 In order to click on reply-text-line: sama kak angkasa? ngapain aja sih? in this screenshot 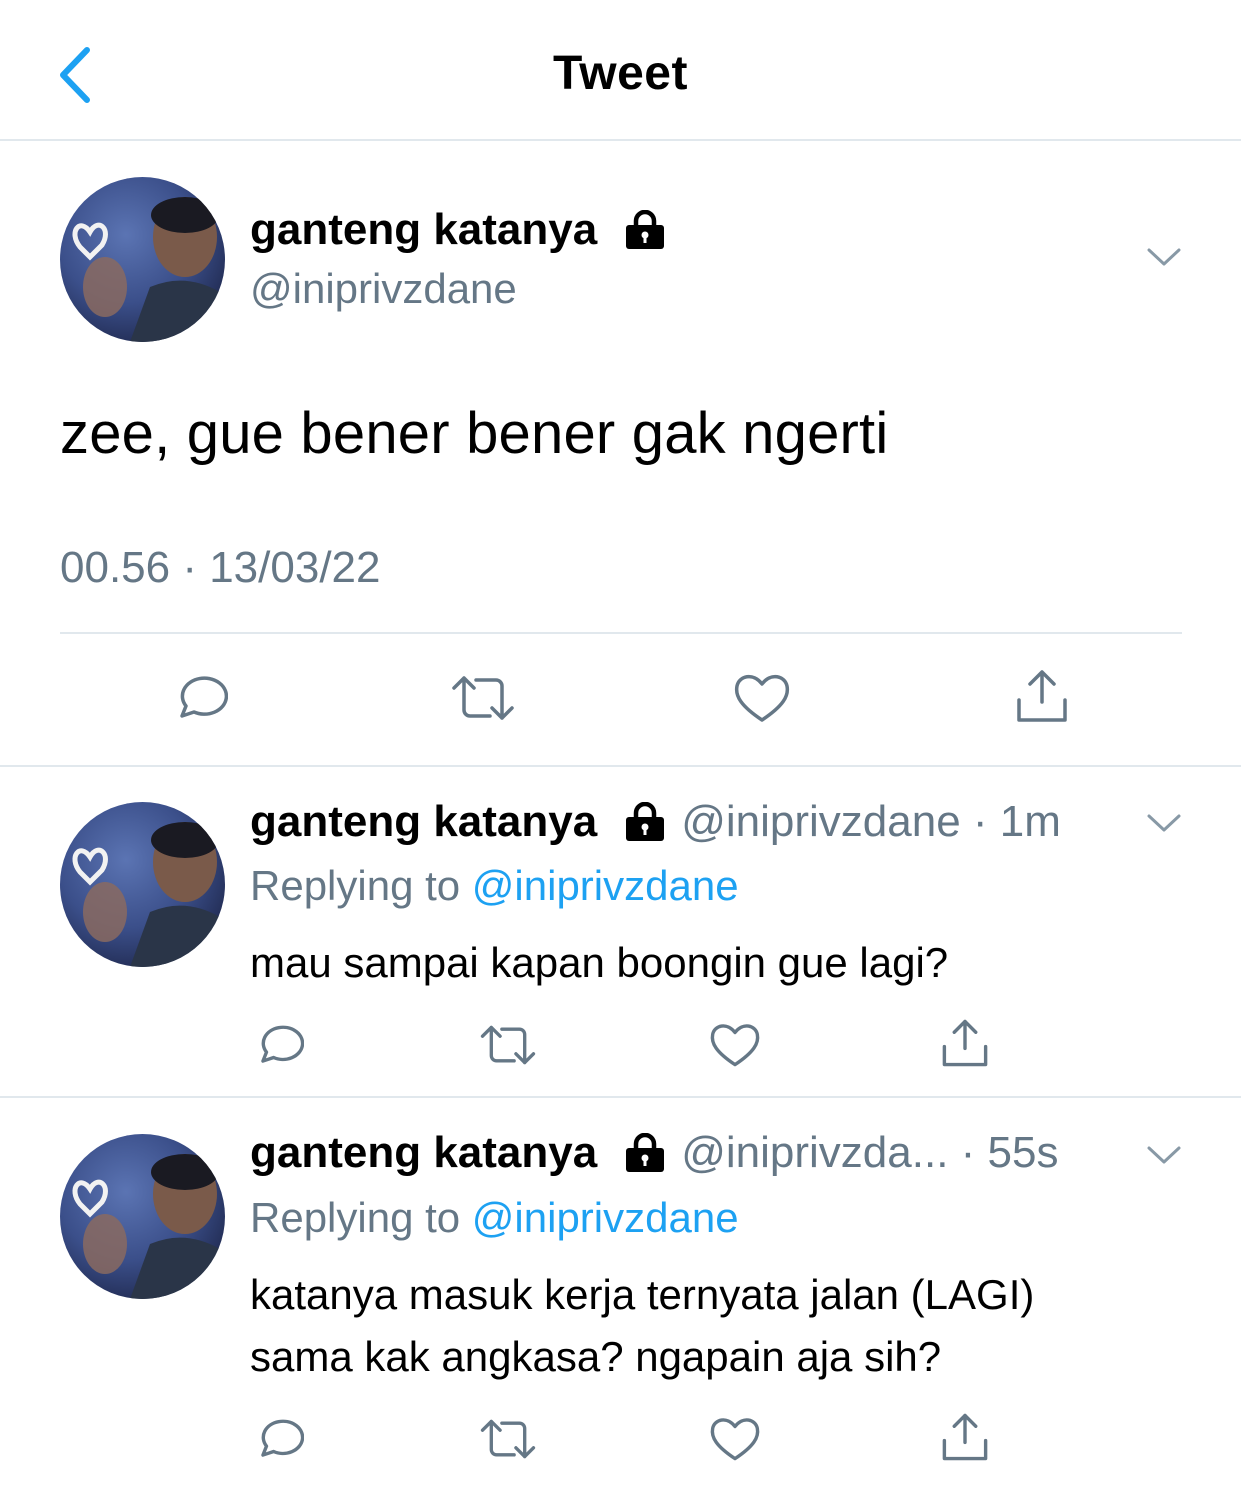, I will do `click(596, 1356)`.